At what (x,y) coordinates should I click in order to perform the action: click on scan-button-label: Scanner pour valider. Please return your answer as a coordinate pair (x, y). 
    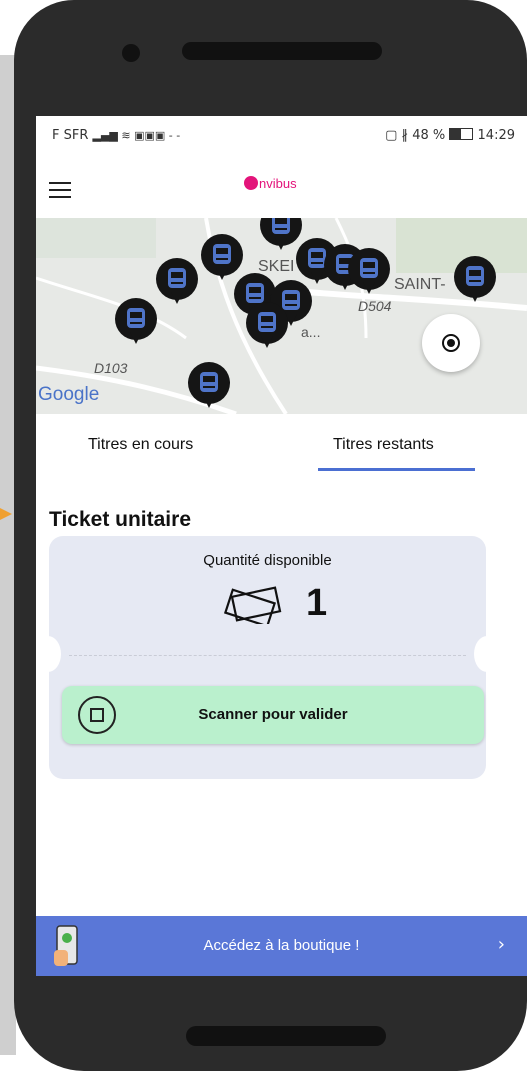
    Looking at the image, I should click on (273, 714).